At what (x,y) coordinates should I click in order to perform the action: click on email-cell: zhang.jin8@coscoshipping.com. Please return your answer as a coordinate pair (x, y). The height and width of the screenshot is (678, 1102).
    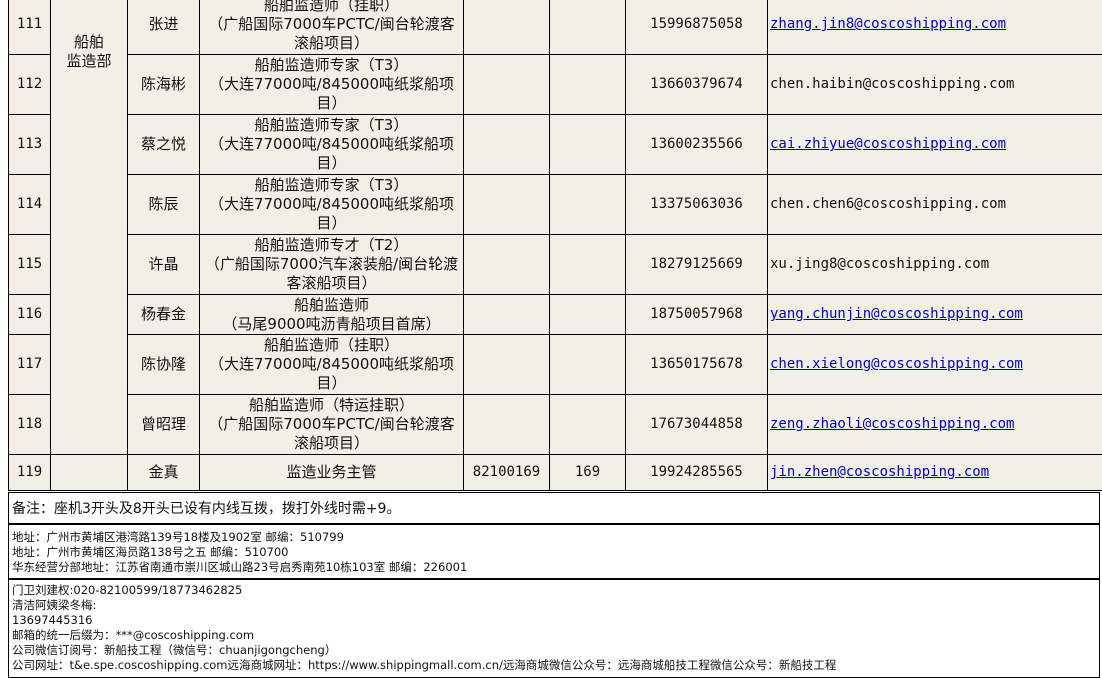
    Looking at the image, I should click on (934, 27).